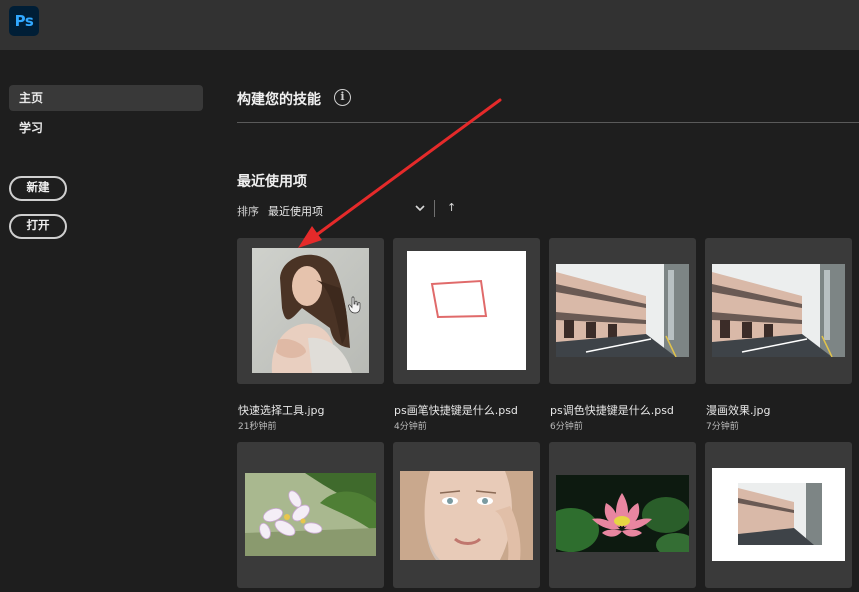 The image size is (859, 592). What do you see at coordinates (722, 427) in the screenshot?
I see `file-modified-time: 7分钟前` at bounding box center [722, 427].